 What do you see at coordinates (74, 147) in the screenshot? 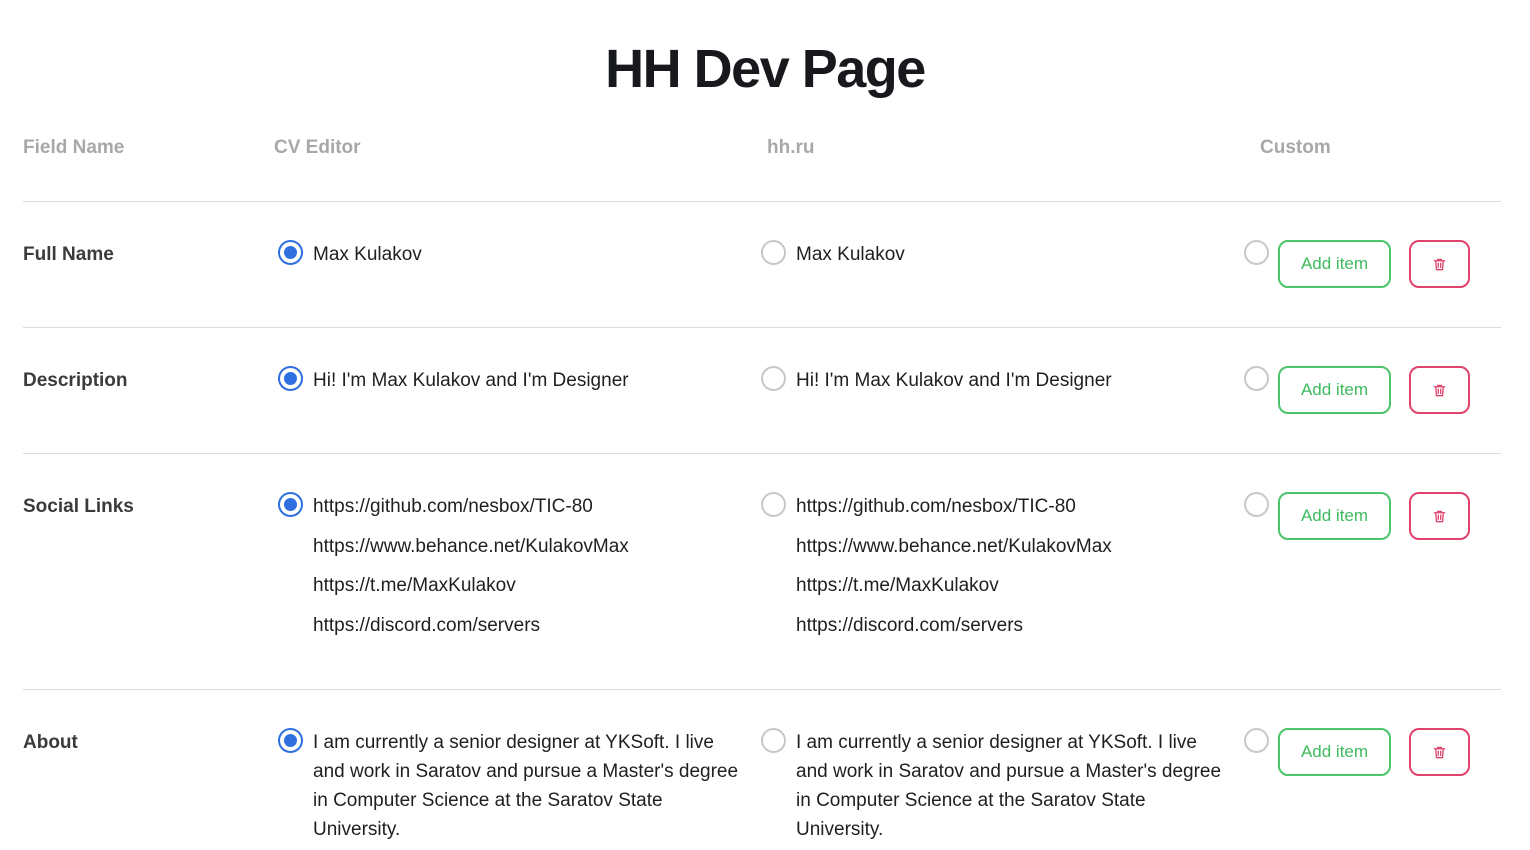
I see `header-field-name: Field Name` at bounding box center [74, 147].